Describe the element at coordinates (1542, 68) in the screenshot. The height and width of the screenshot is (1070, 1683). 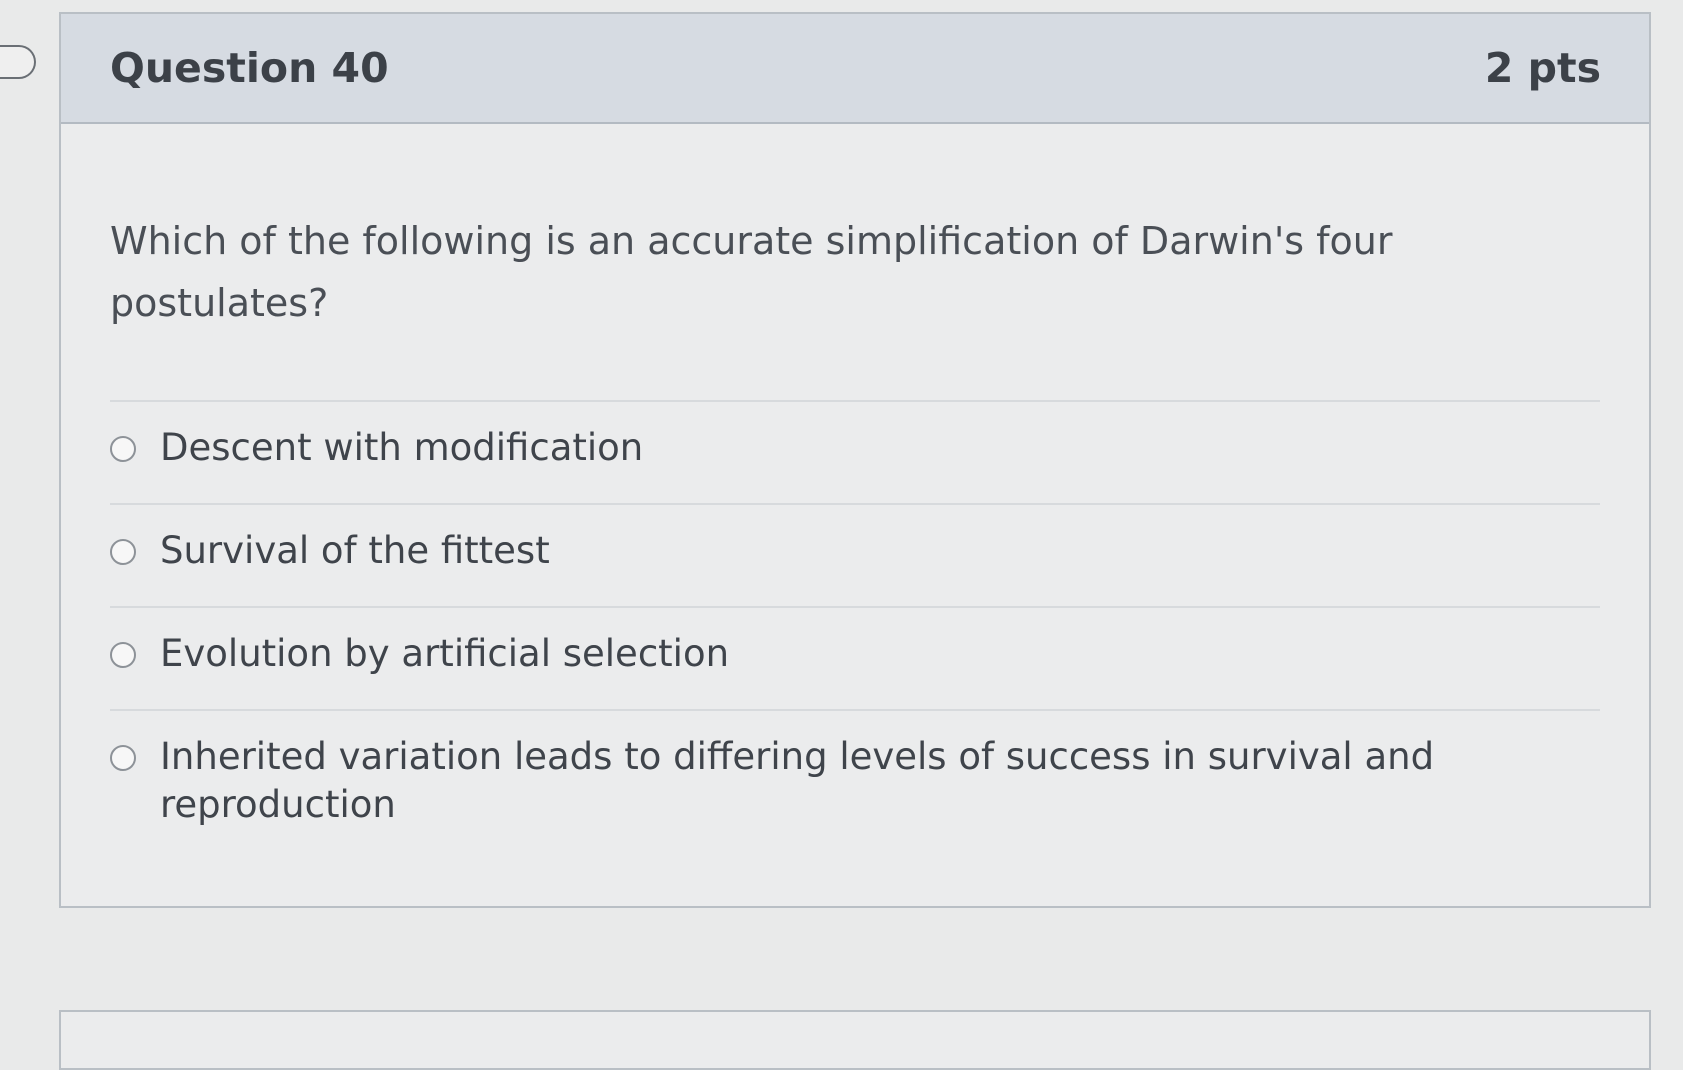
I see `question-points: 2 pts` at that location.